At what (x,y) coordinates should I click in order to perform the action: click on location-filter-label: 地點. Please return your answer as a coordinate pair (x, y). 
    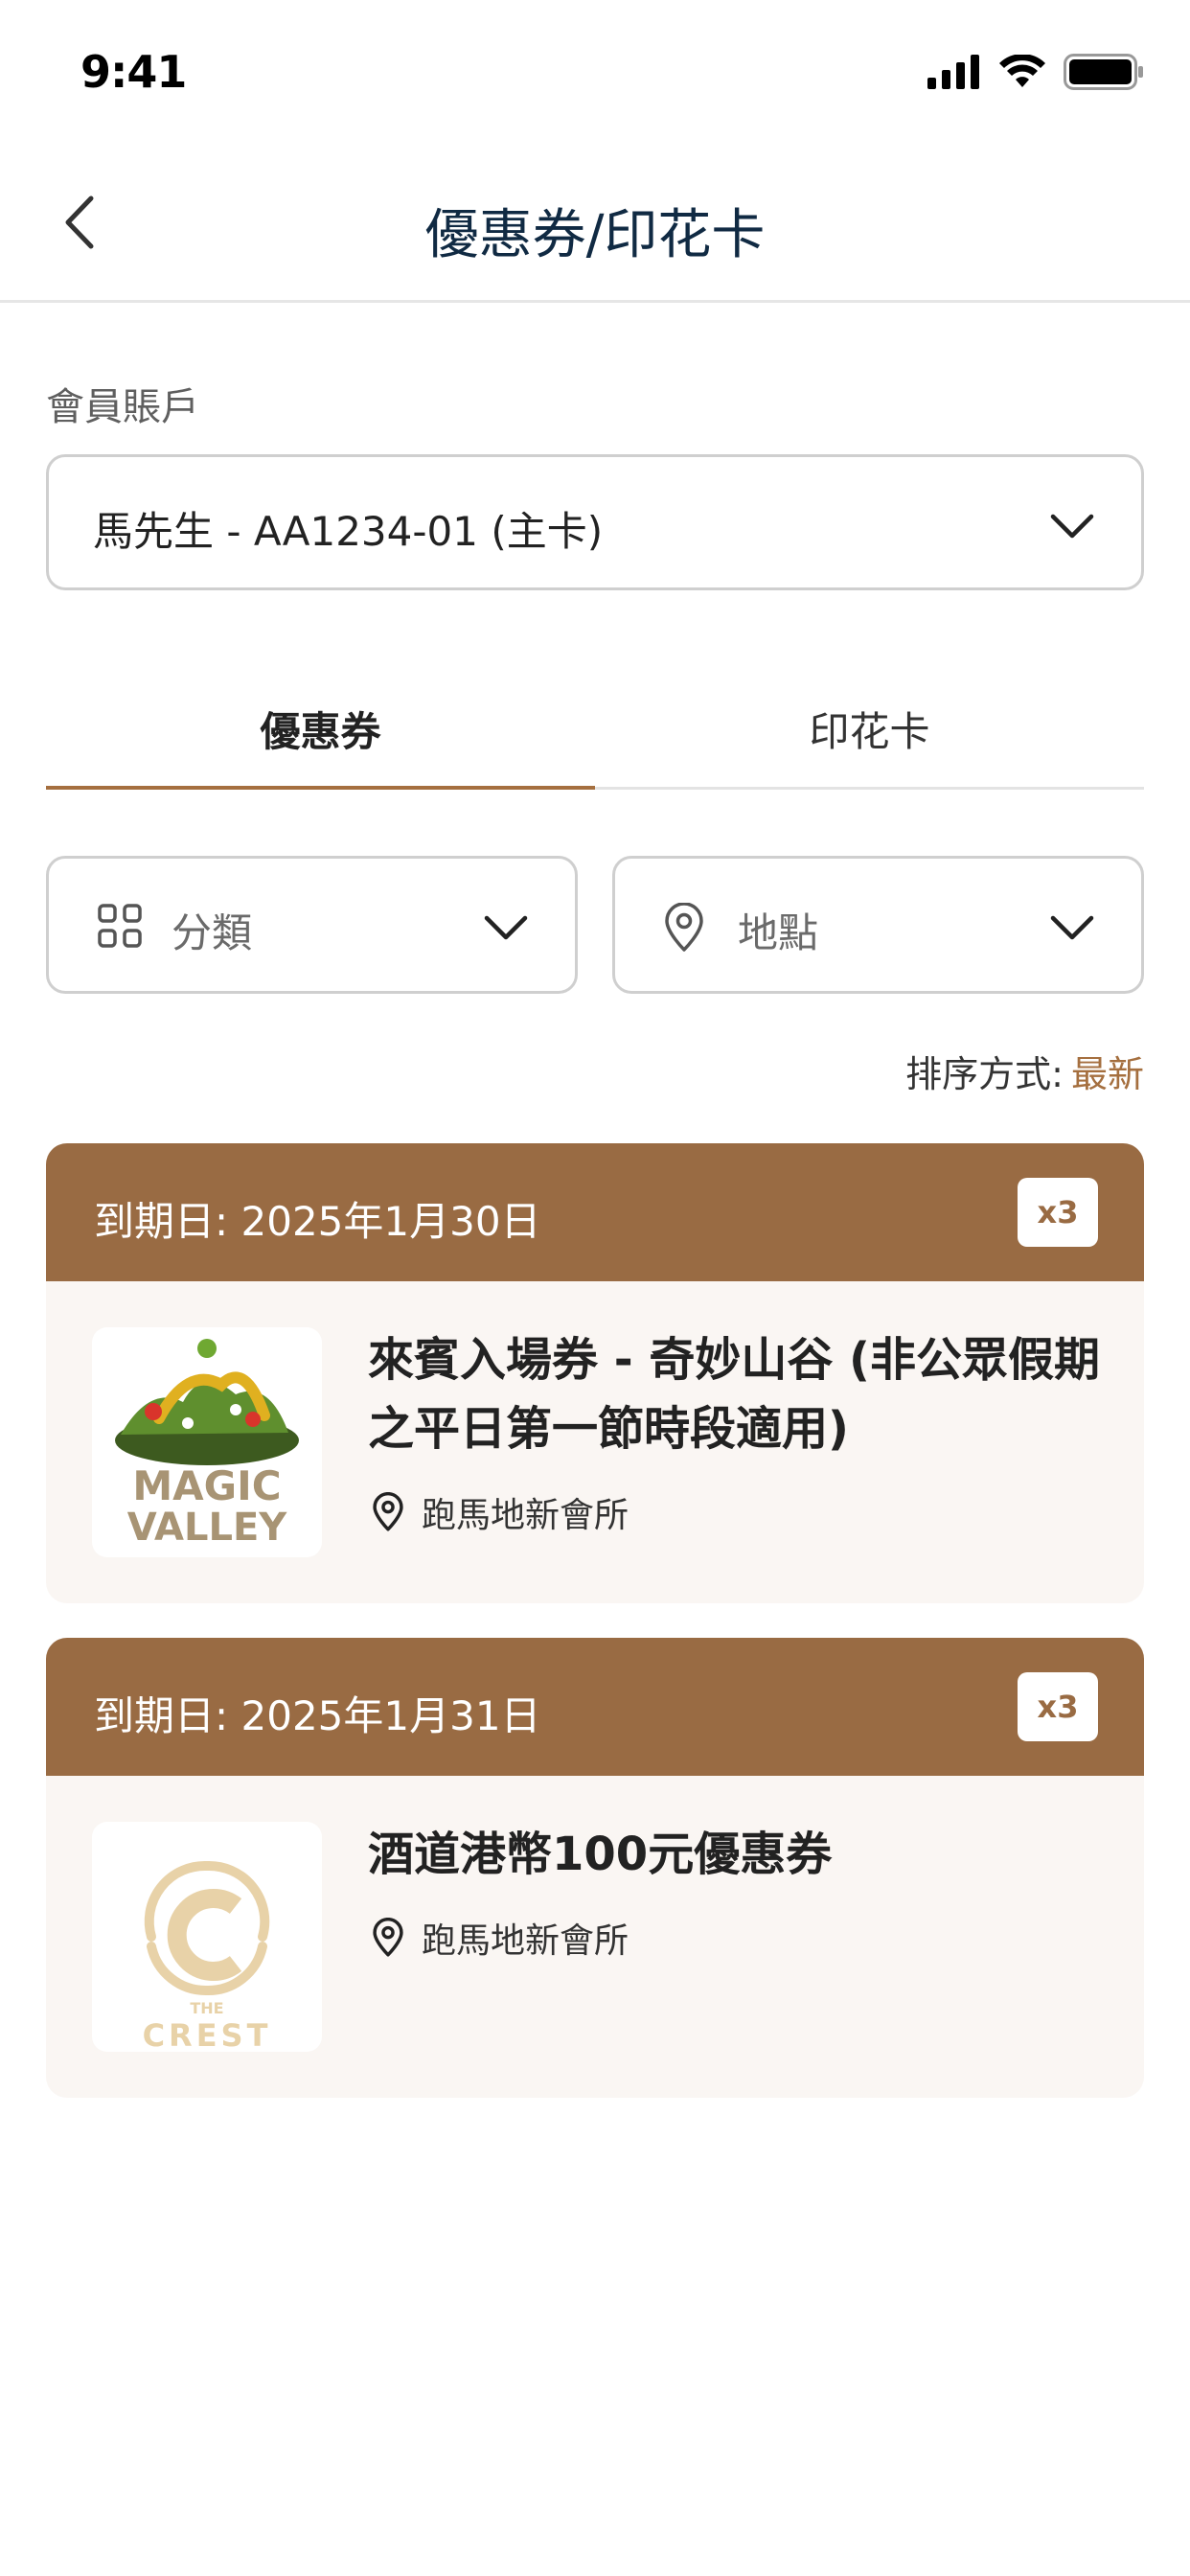
    Looking at the image, I should click on (779, 932).